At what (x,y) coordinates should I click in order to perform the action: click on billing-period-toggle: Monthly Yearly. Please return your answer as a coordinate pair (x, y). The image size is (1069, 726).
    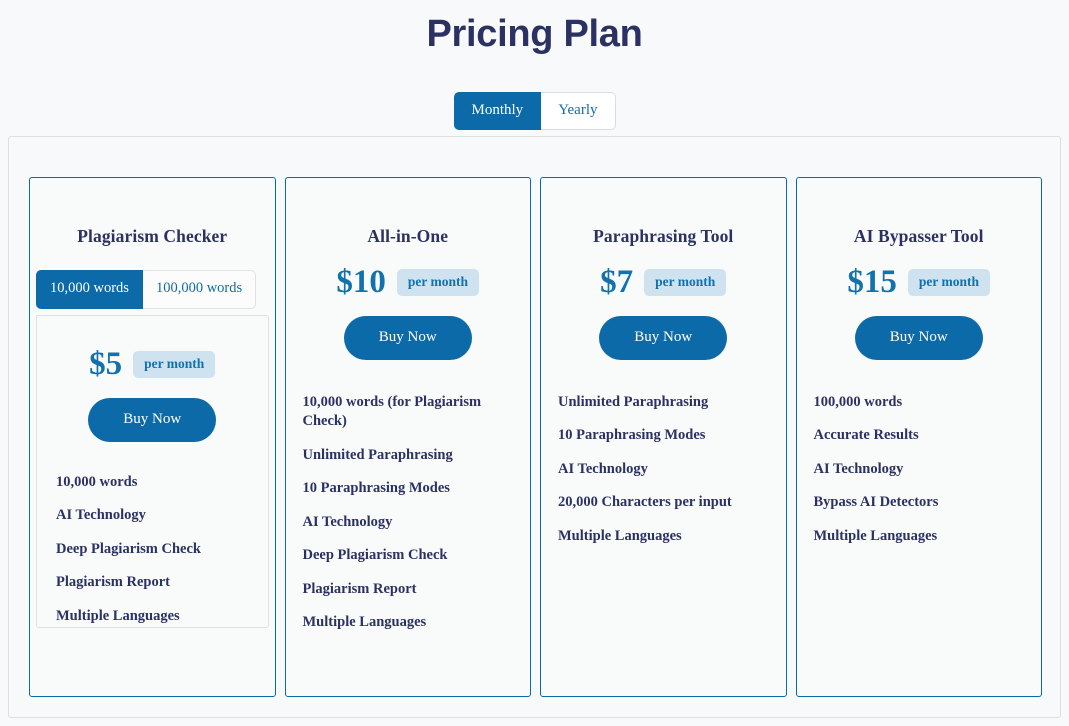
    Looking at the image, I should click on (534, 111).